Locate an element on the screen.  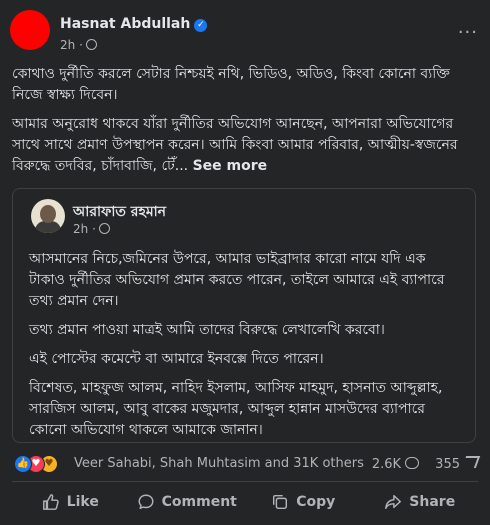
shared-post-time: 2h is located at coordinates (80, 229).